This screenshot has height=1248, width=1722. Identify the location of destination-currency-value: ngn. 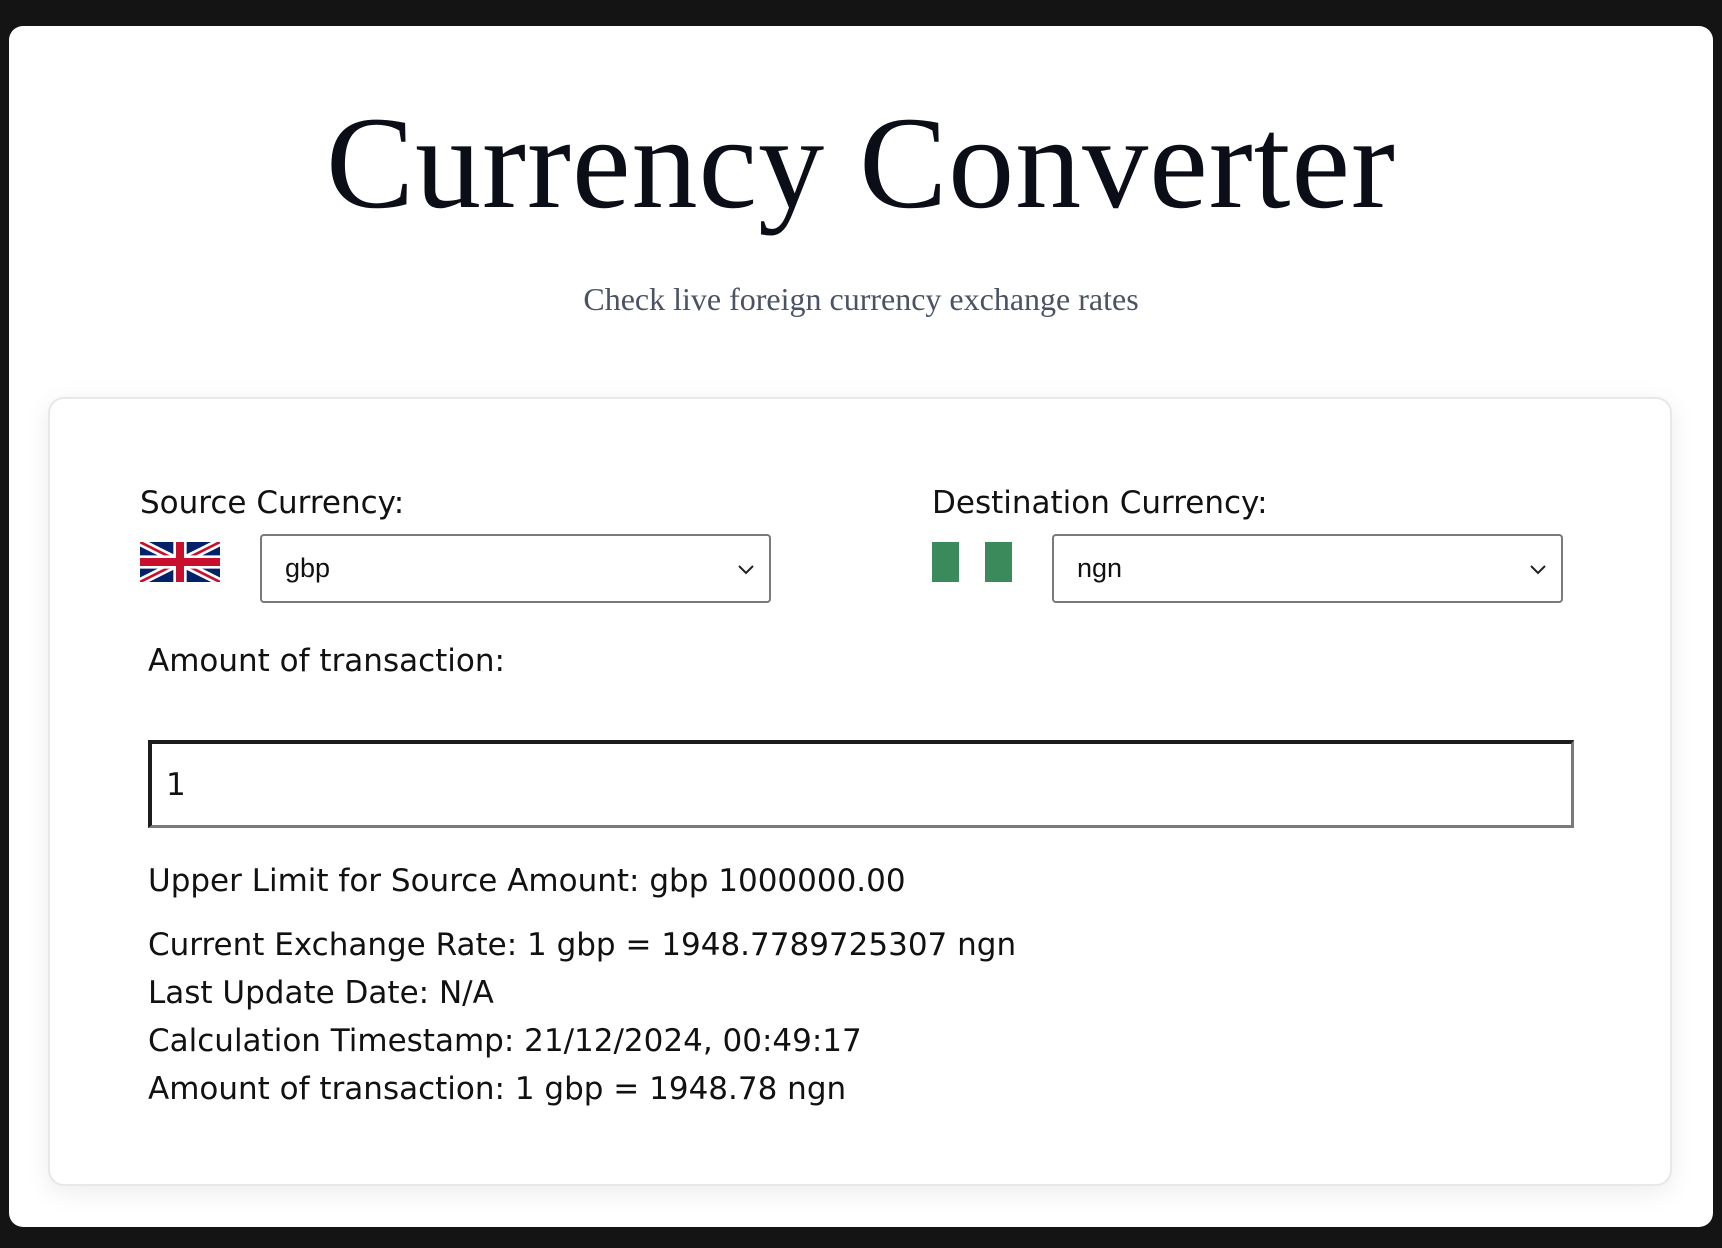
(1100, 568).